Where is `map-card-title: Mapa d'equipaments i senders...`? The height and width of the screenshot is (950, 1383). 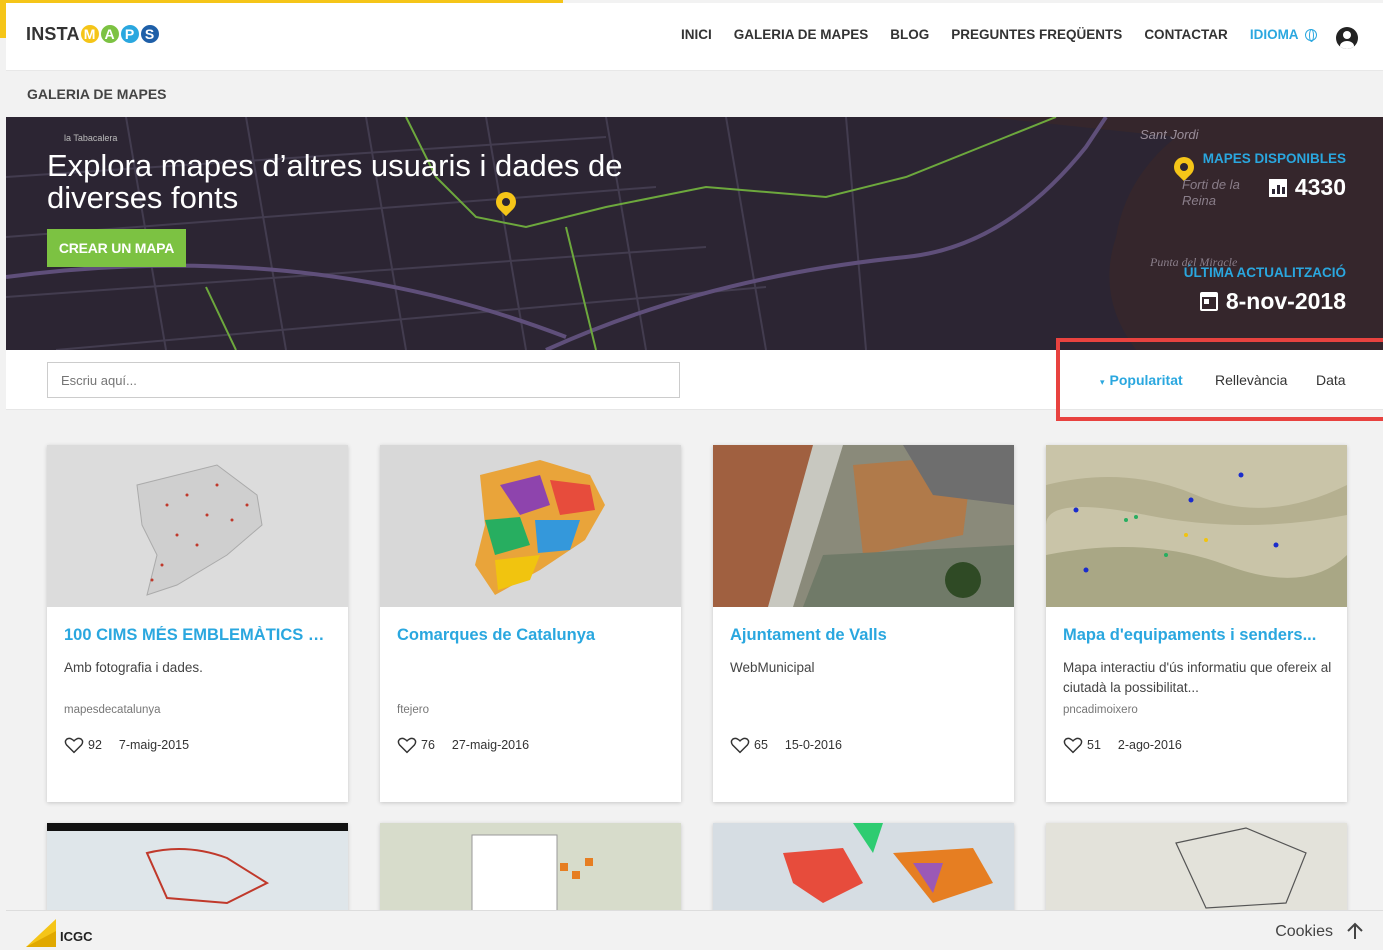 map-card-title: Mapa d'equipaments i senders... is located at coordinates (1198, 635).